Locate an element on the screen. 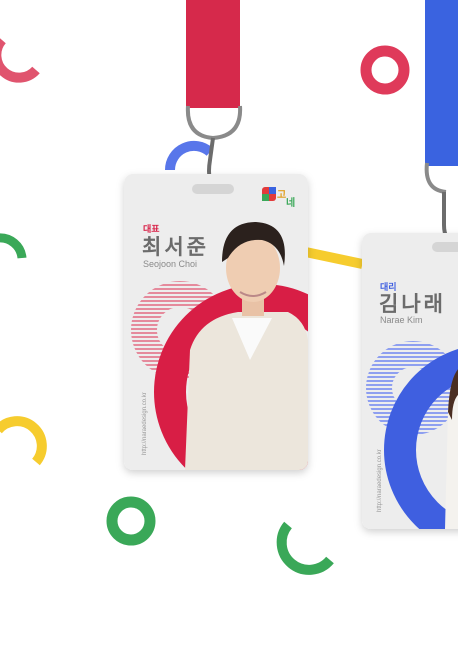 The height and width of the screenshot is (646, 458). lanyard-blue is located at coordinates (441, 83).